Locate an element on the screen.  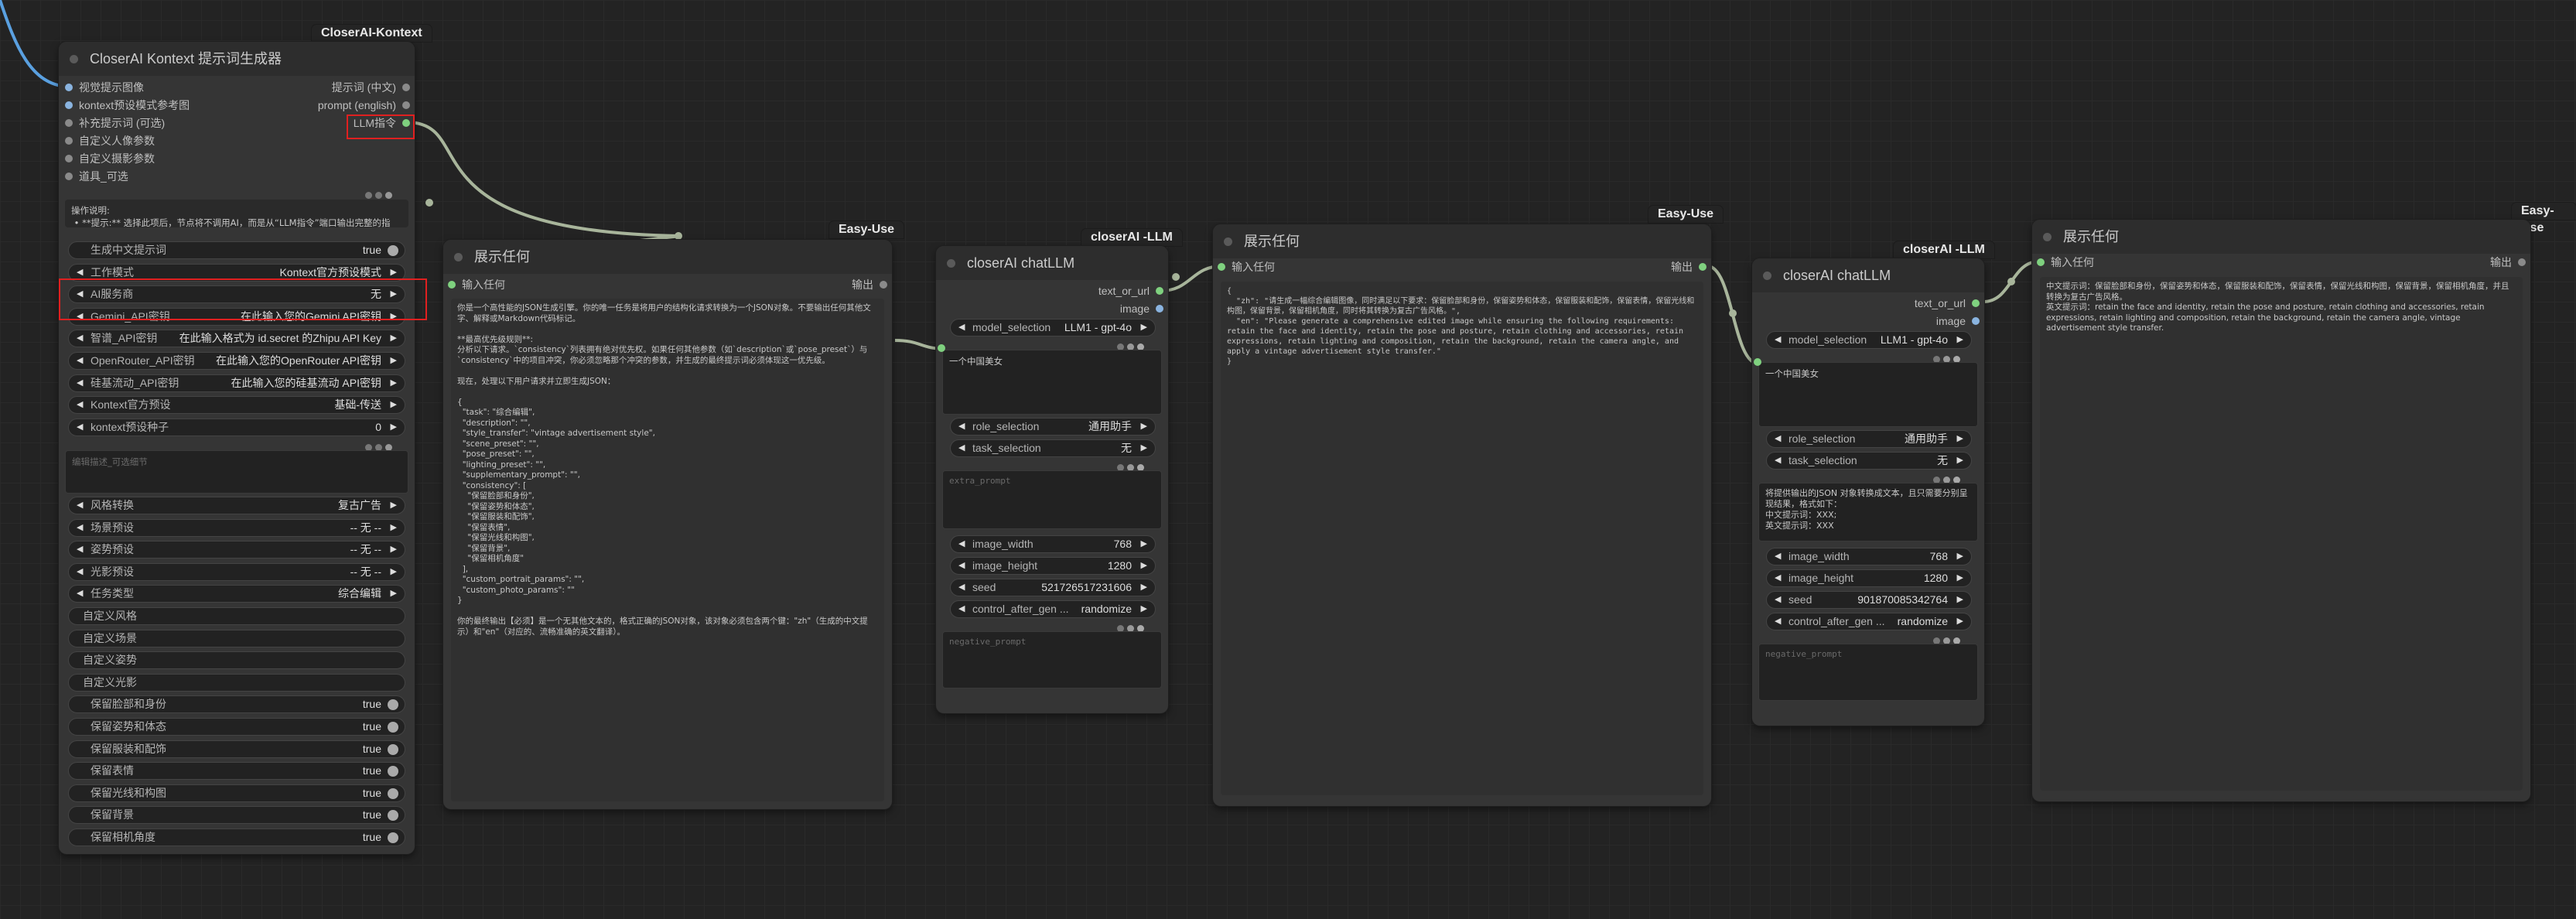
button-widgets2-7: 自定义姿势 is located at coordinates (237, 660).